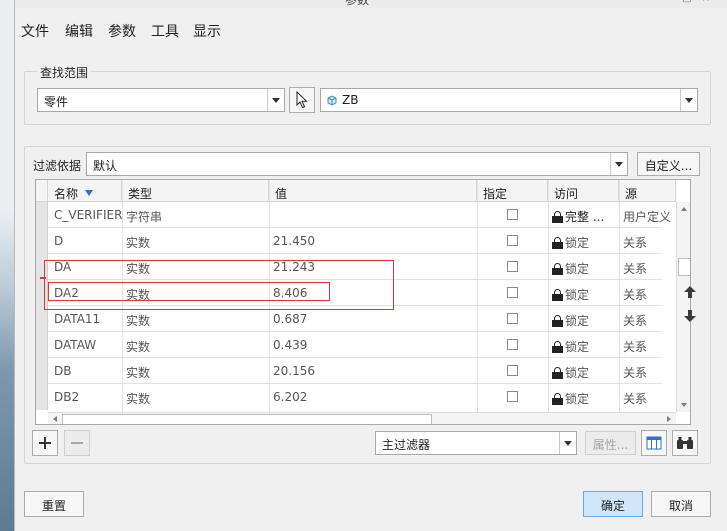  I want to click on column-header-designate: 指定, so click(512, 191).